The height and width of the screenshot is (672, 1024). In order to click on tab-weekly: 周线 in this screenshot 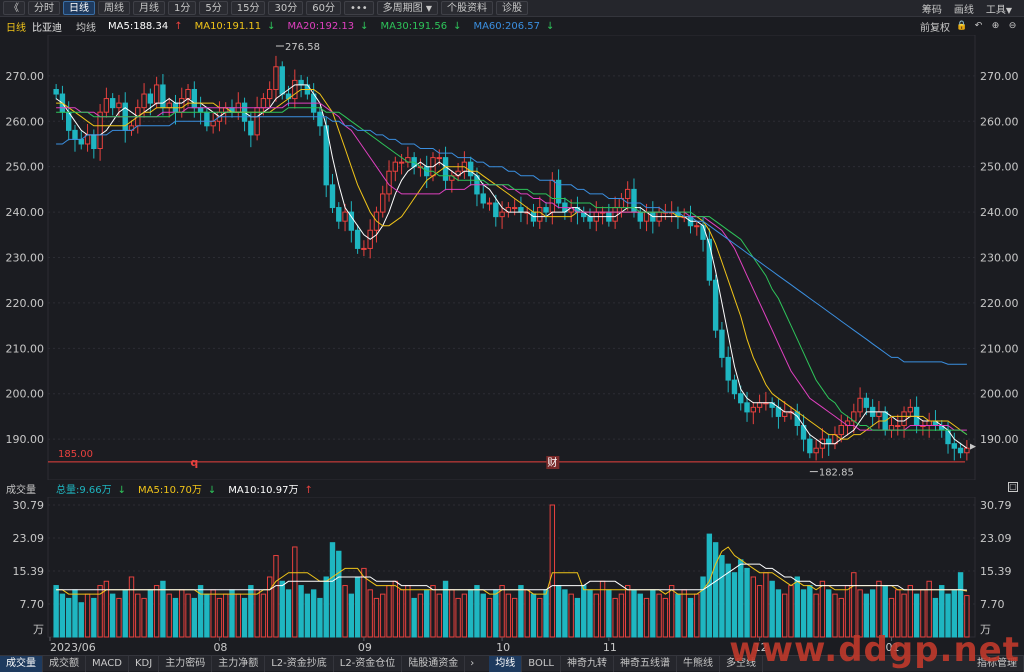, I will do `click(114, 8)`.